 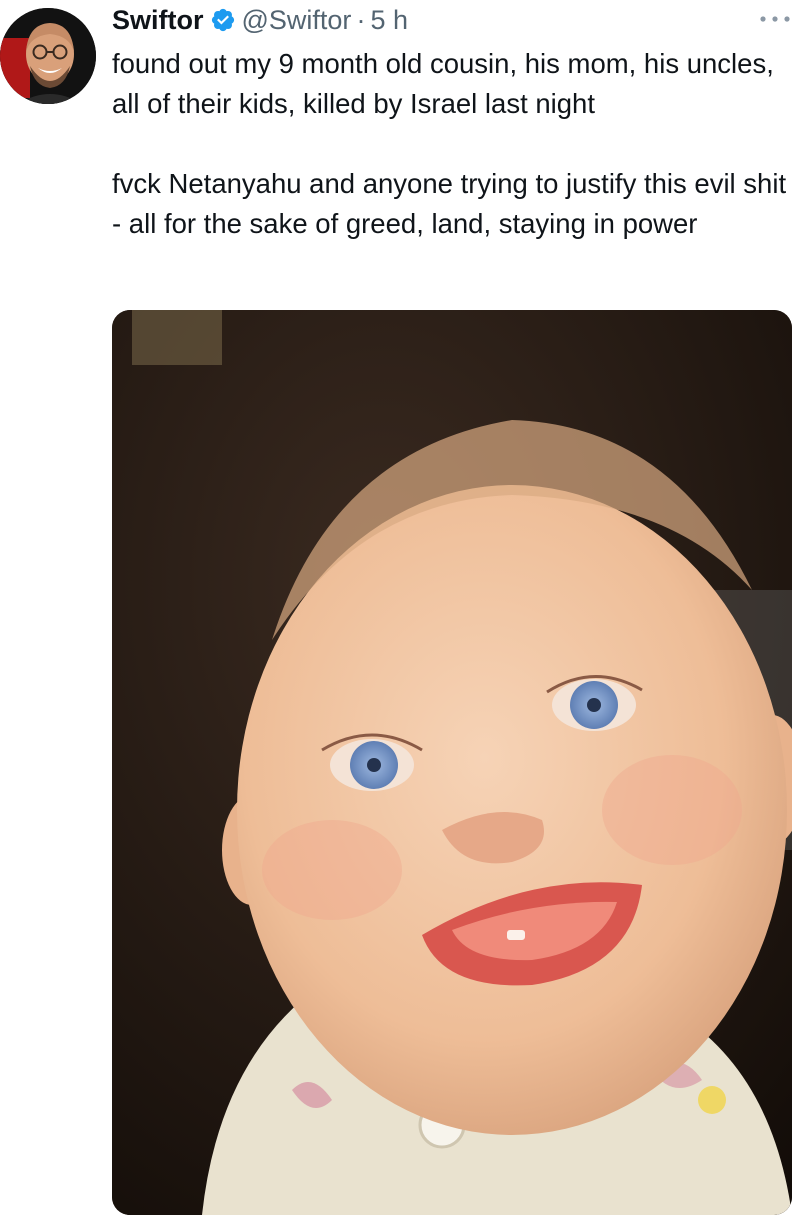 I want to click on timestamp: 5 h, so click(x=389, y=20).